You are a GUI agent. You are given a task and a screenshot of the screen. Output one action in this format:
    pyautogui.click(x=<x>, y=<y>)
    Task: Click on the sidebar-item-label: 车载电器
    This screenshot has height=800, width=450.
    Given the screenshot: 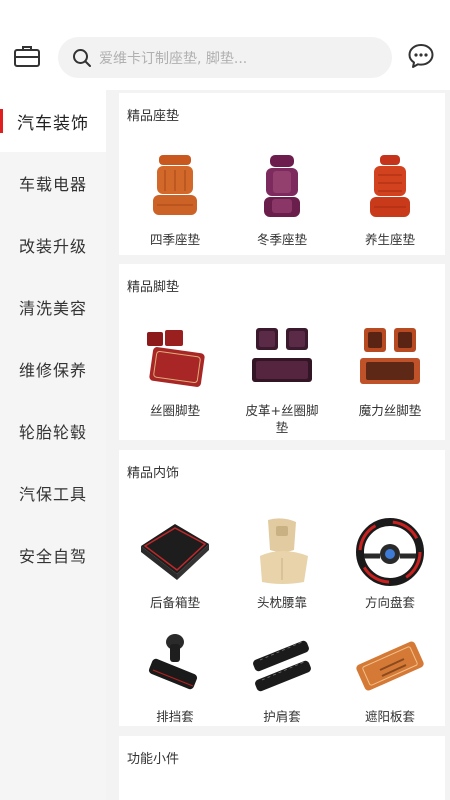 What is the action you would take?
    pyautogui.click(x=52, y=184)
    